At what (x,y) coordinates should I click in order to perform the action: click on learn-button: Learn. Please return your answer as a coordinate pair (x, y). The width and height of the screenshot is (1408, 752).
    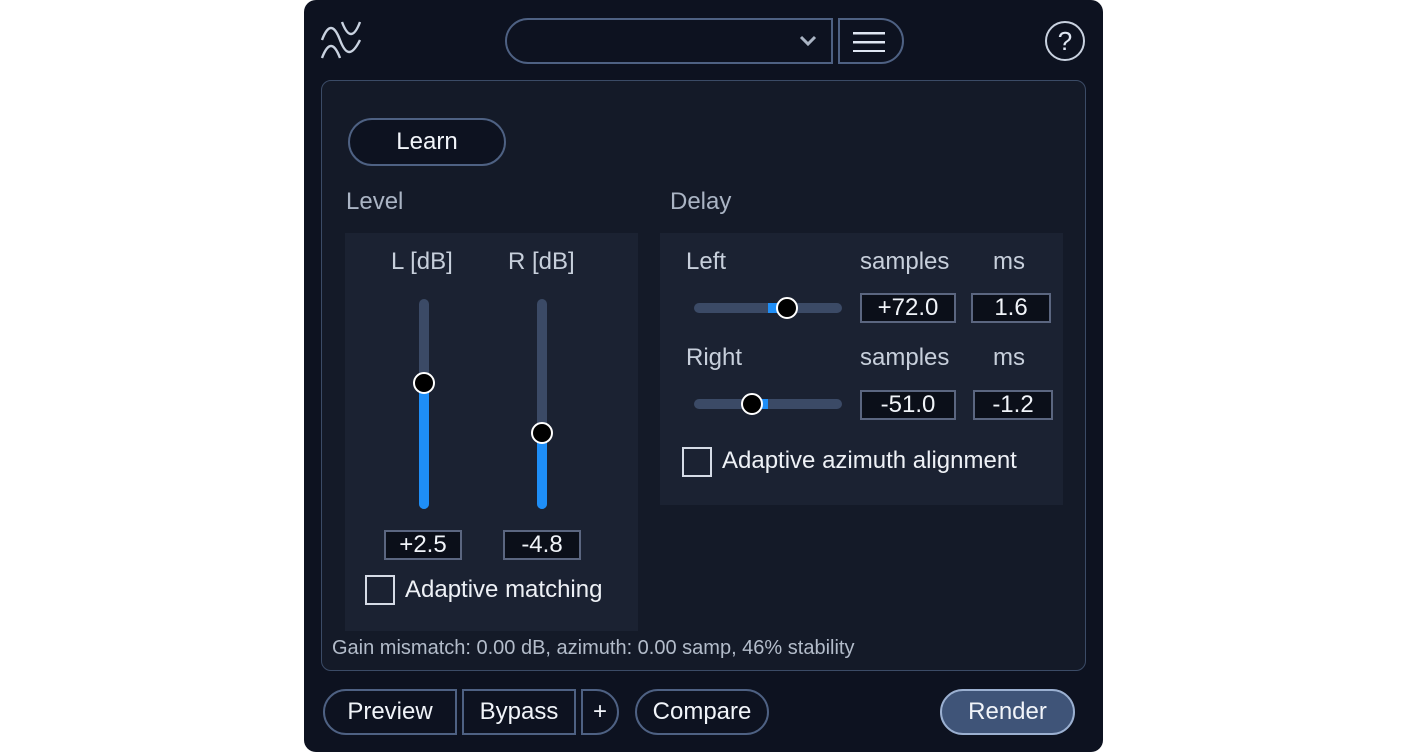
    Looking at the image, I should click on (427, 142).